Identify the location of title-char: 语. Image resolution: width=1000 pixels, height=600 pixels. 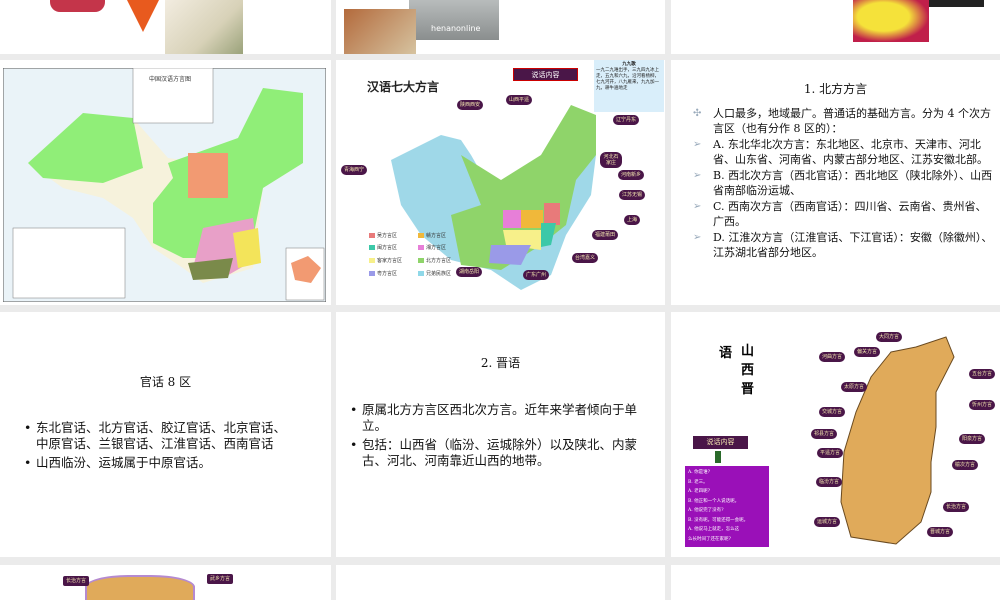
(726, 353).